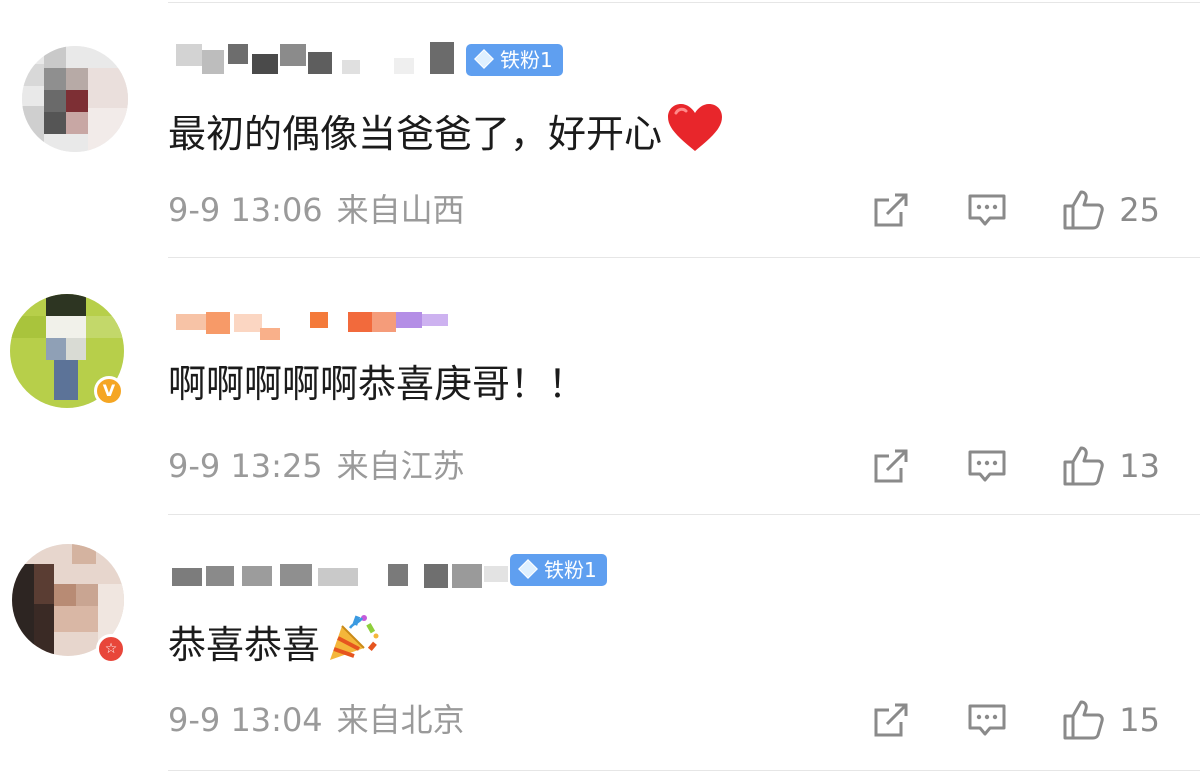 The width and height of the screenshot is (1200, 778). I want to click on comment-actions: 13, so click(1014, 466).